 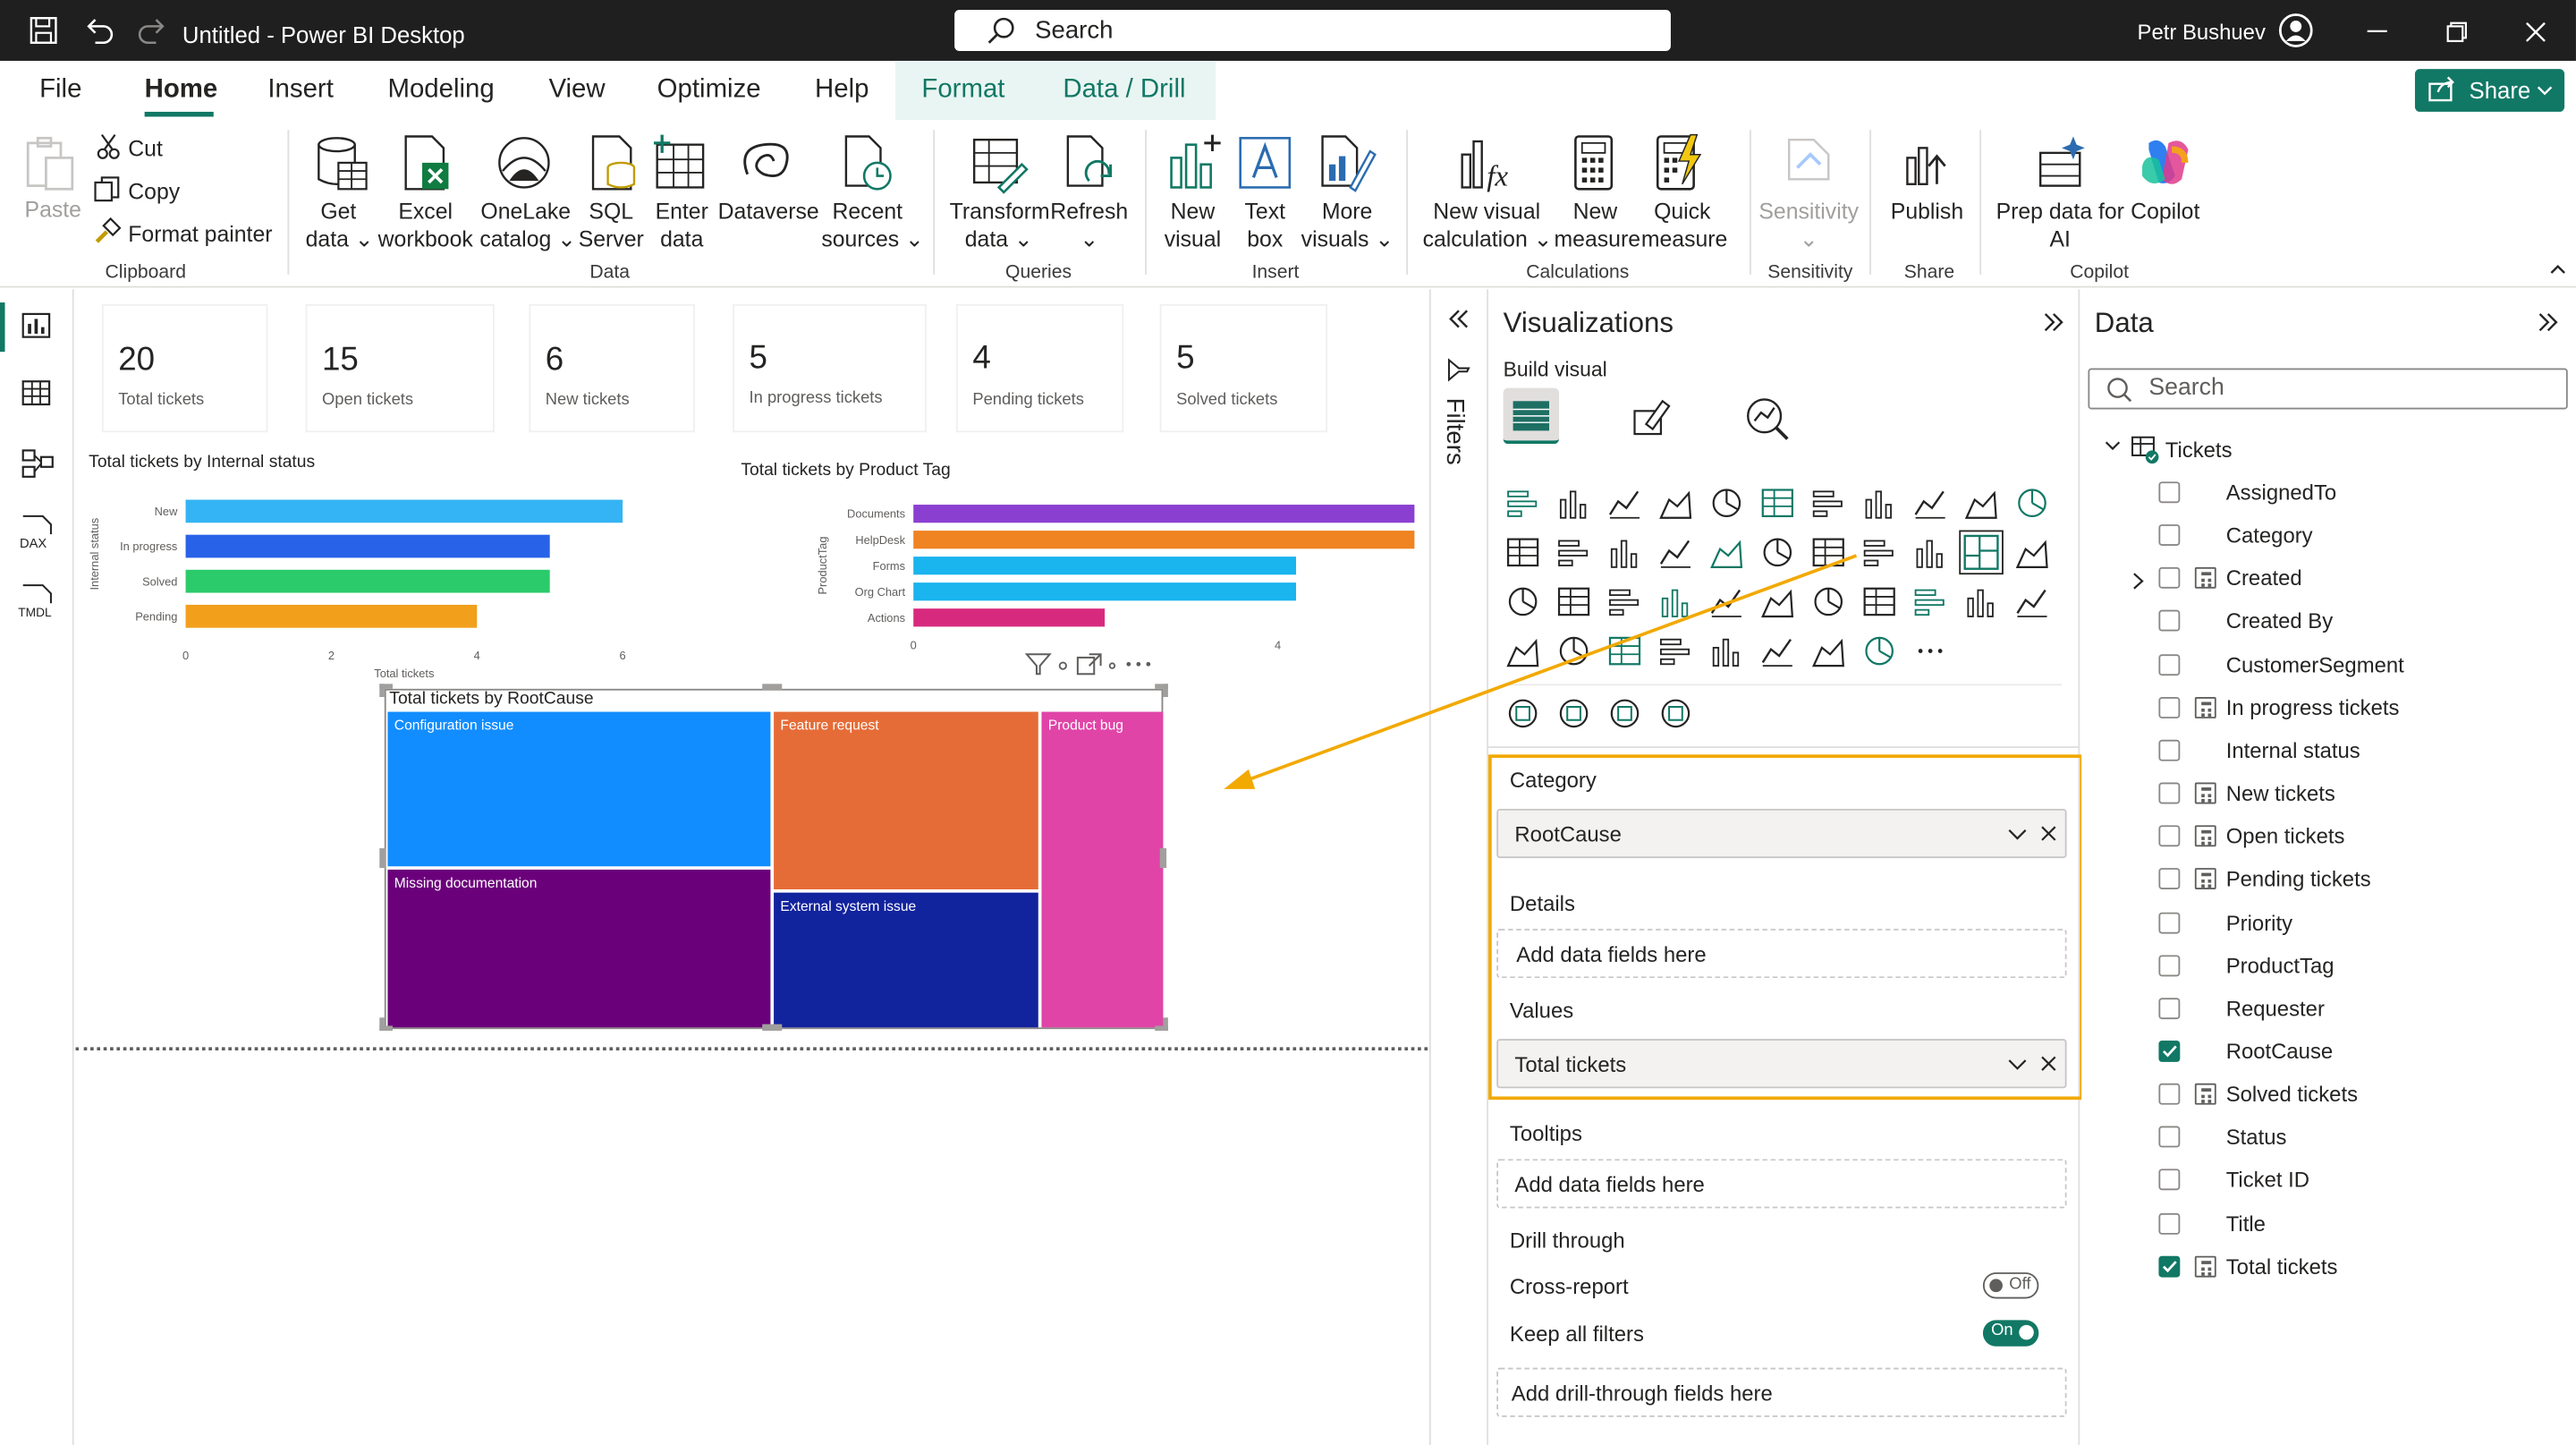 I want to click on kpi-card-new-tickets: 6 New tickets, so click(x=612, y=368).